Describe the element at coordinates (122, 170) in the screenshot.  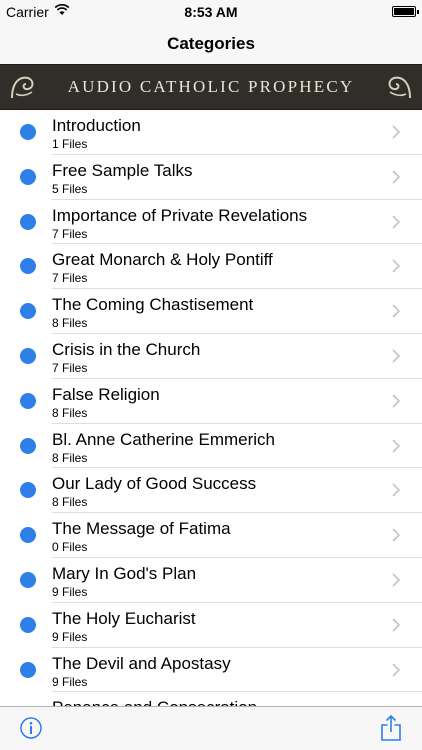
I see `category-title: Free Sample Talks` at that location.